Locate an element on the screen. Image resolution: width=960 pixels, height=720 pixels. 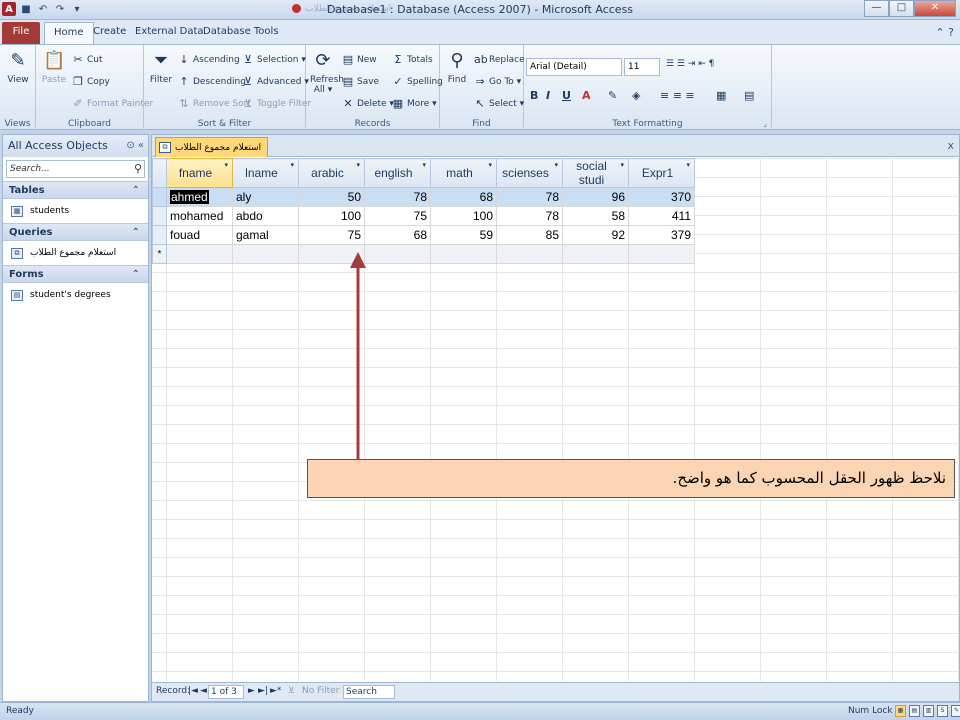
underline-button: U is located at coordinates (566, 95).